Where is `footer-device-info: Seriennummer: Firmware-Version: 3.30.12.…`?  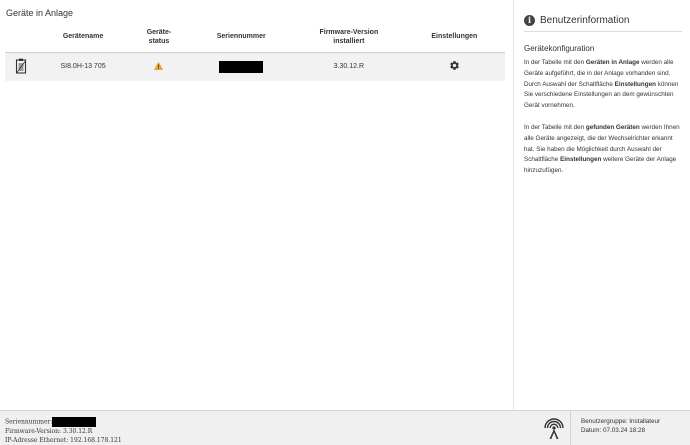 footer-device-info: Seriennummer: Firmware-Version: 3.30.12.… is located at coordinates (63, 431).